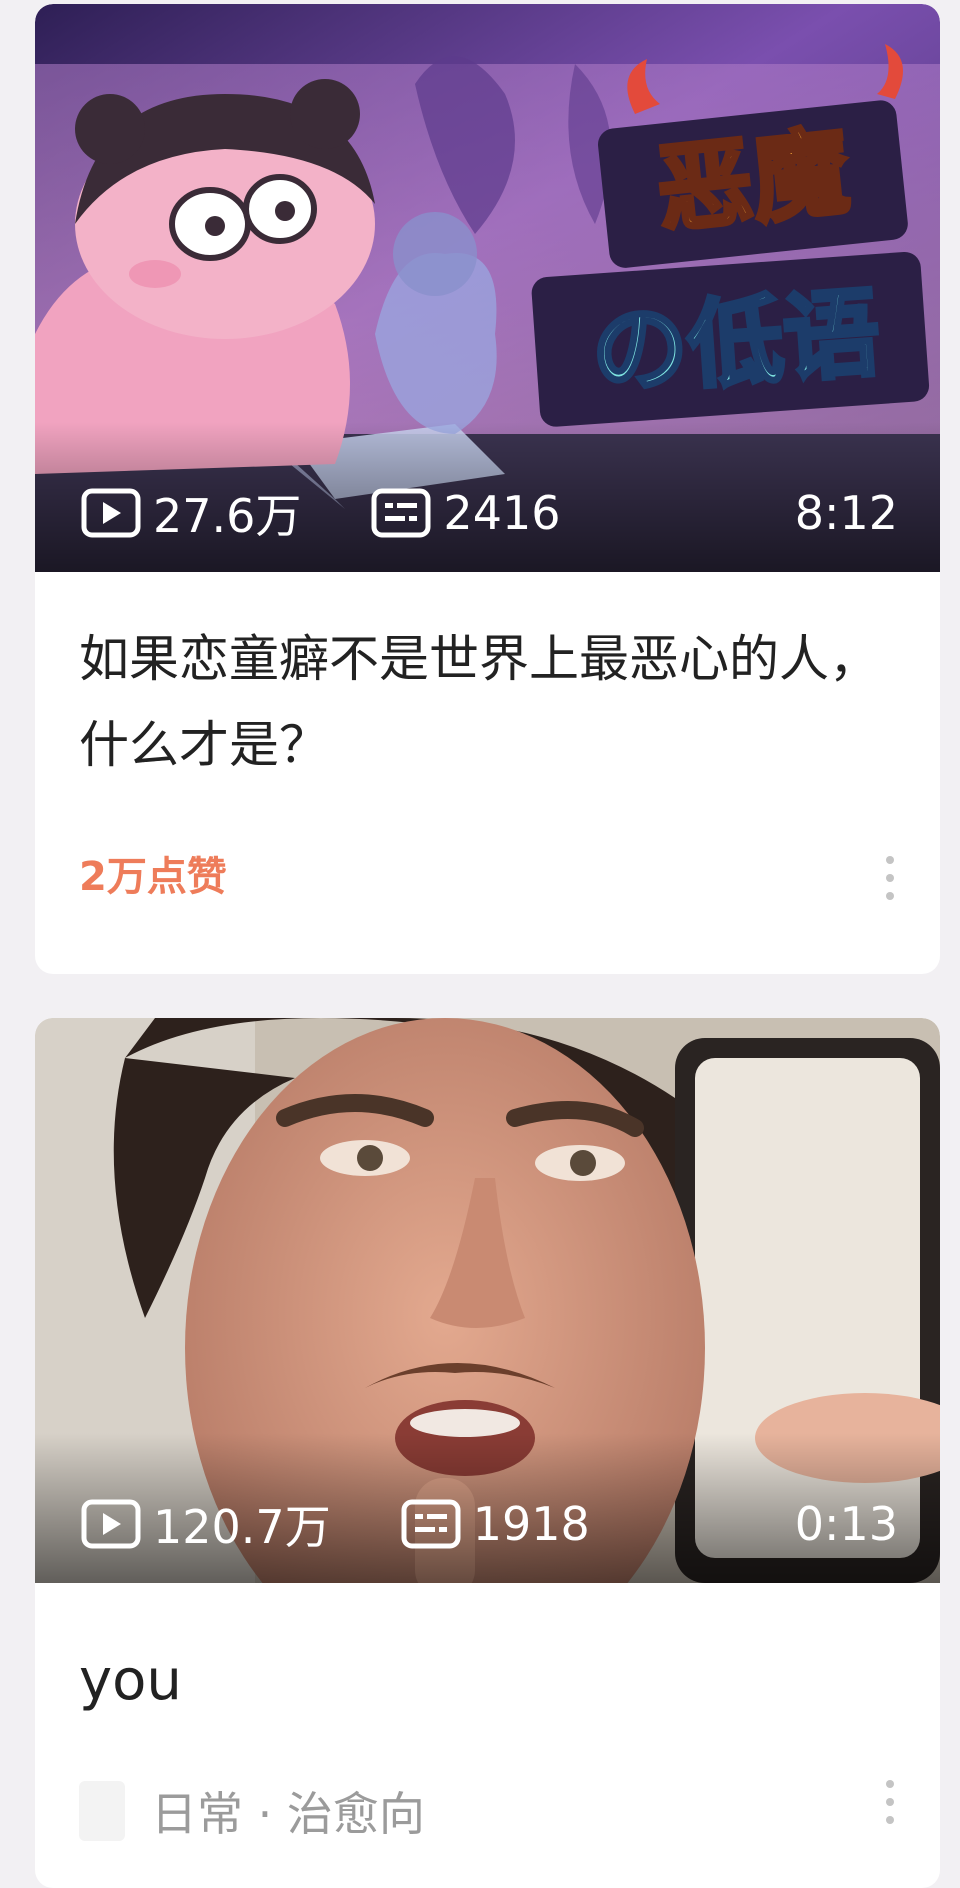 This screenshot has width=960, height=1888. I want to click on view-count: 27.6万, so click(191, 513).